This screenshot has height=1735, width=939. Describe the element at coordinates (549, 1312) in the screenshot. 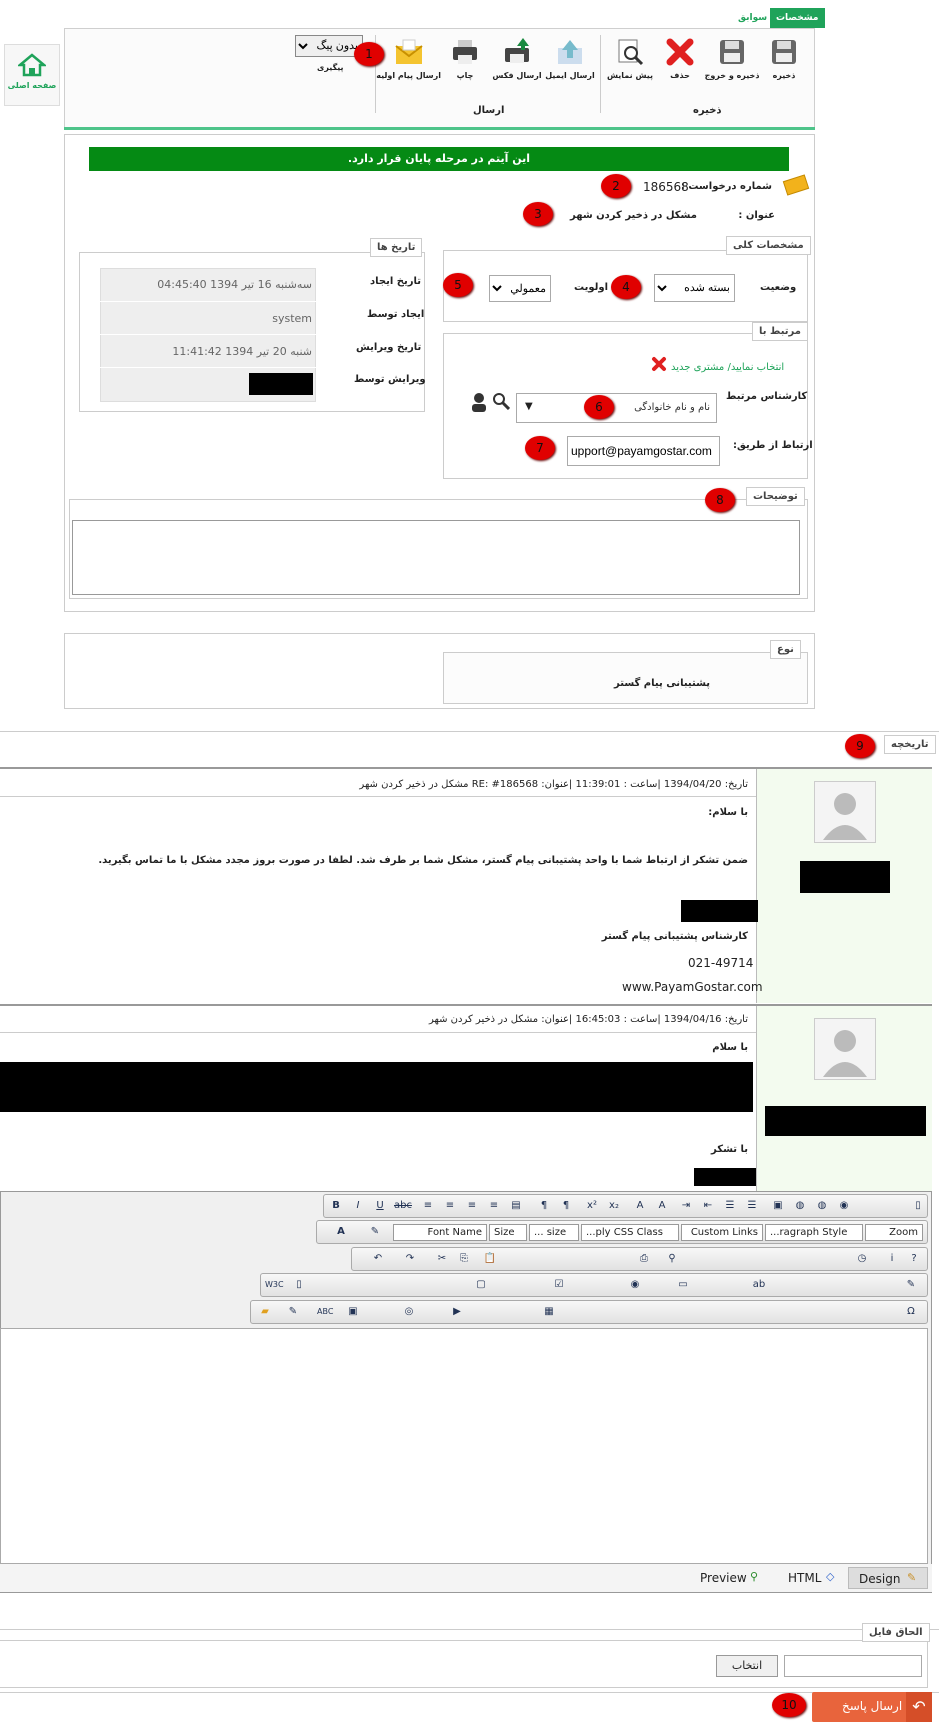

I see `table-icon: ▦` at that location.